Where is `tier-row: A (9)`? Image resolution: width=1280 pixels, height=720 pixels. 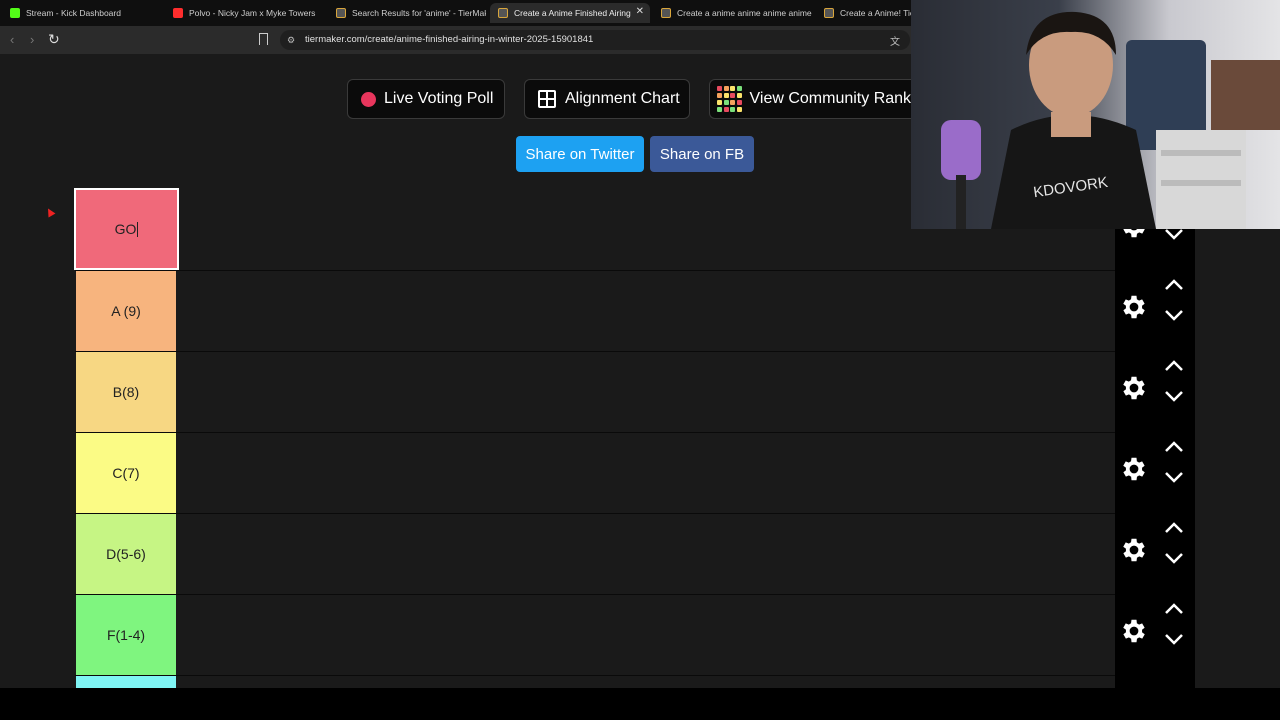
tier-row: A (9) is located at coordinates (595, 310).